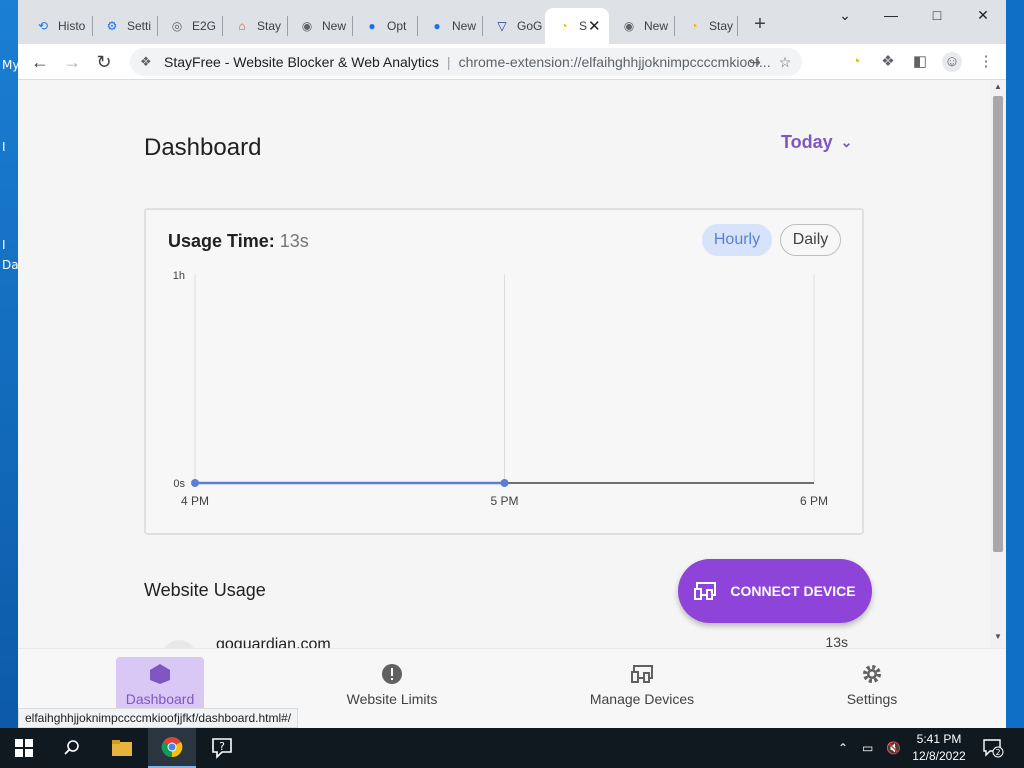  Describe the element at coordinates (204, 26) in the screenshot. I see `tab-label: E2G` at that location.